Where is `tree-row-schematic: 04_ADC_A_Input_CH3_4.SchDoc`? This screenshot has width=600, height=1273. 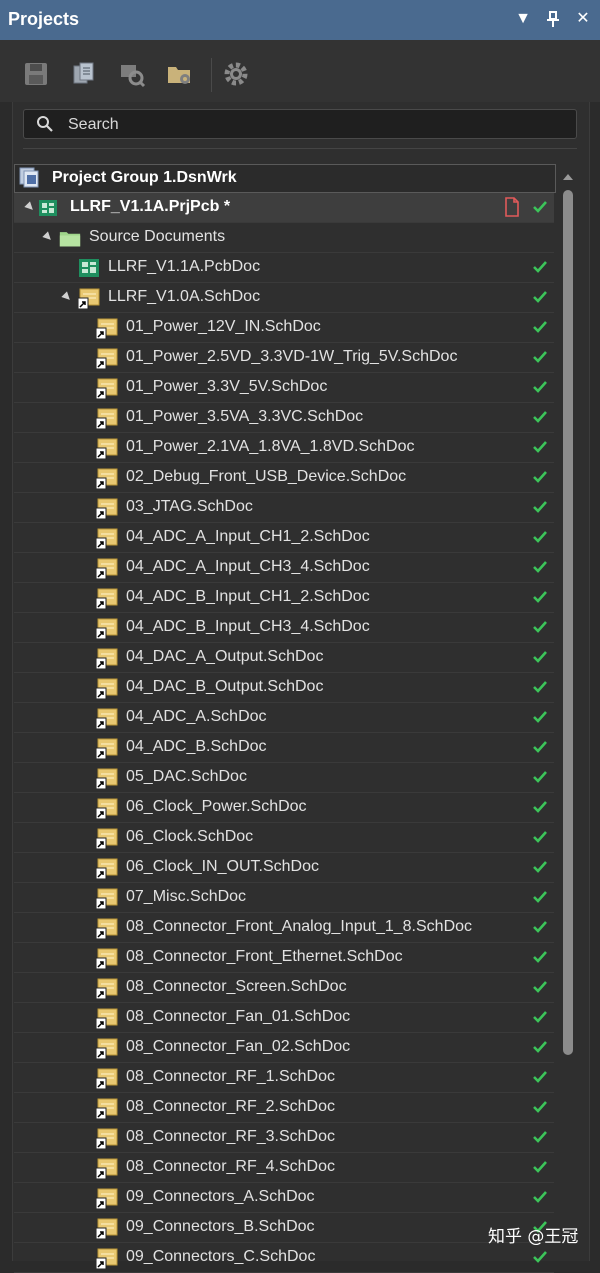 tree-row-schematic: 04_ADC_A_Input_CH3_4.SchDoc is located at coordinates (284, 568).